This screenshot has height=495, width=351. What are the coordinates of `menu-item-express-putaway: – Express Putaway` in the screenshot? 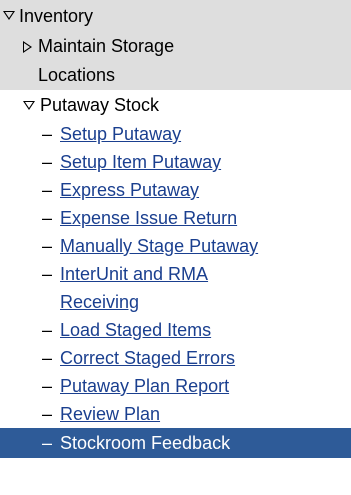 It's located at (175, 190).